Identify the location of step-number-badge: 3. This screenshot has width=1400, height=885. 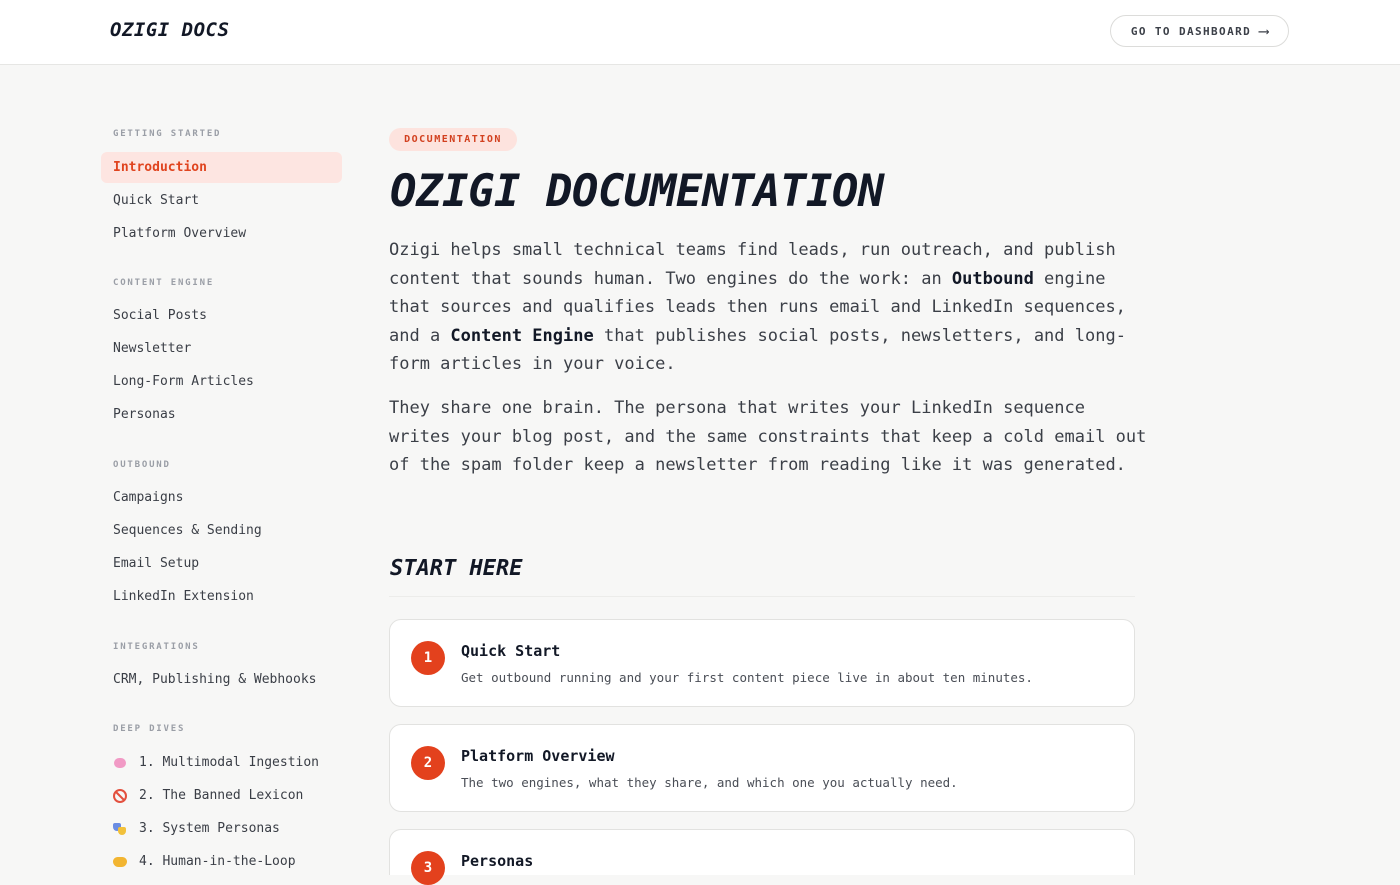
(428, 868).